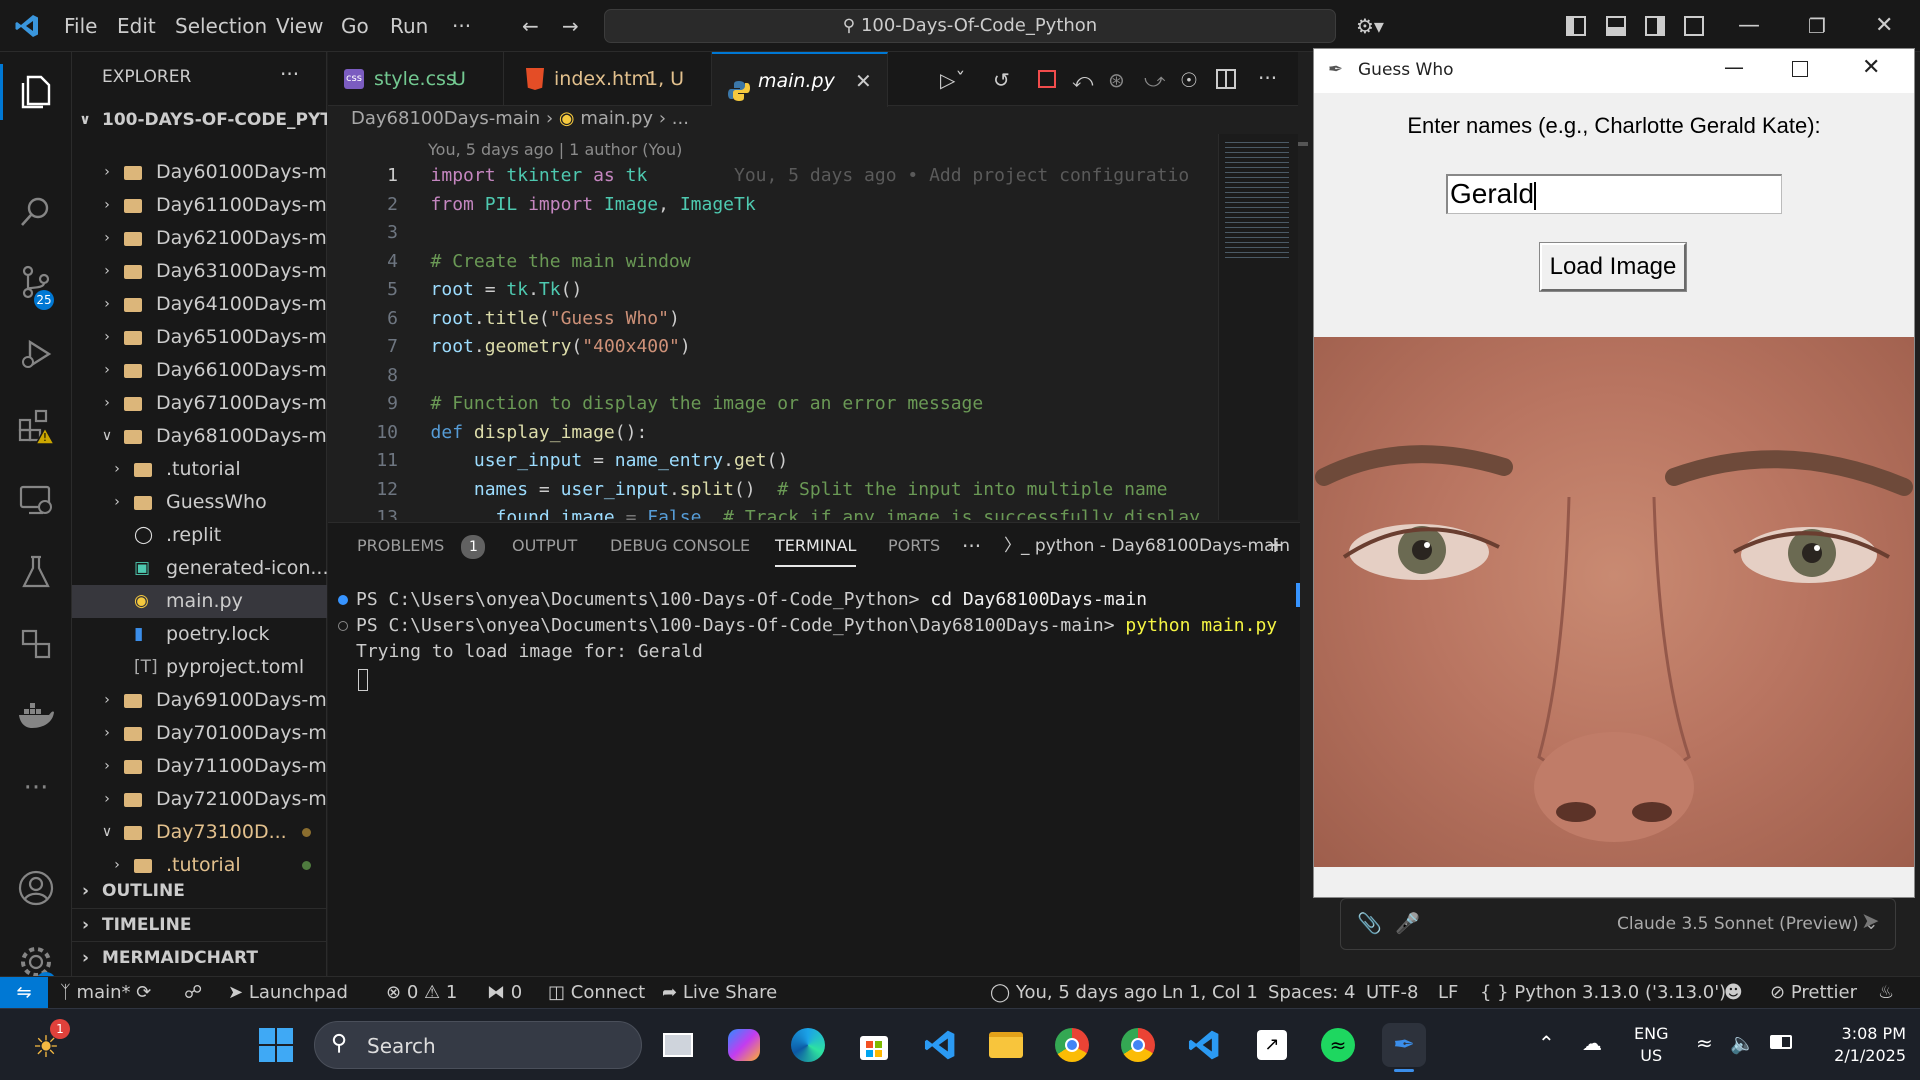 The height and width of the screenshot is (1080, 1920). Describe the element at coordinates (1275, 546) in the screenshot. I see `new-terminal-icon: +` at that location.